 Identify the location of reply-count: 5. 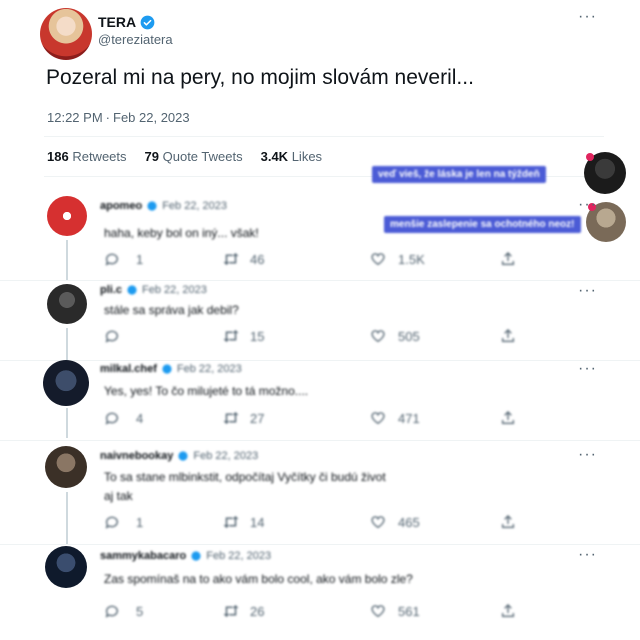
(140, 611).